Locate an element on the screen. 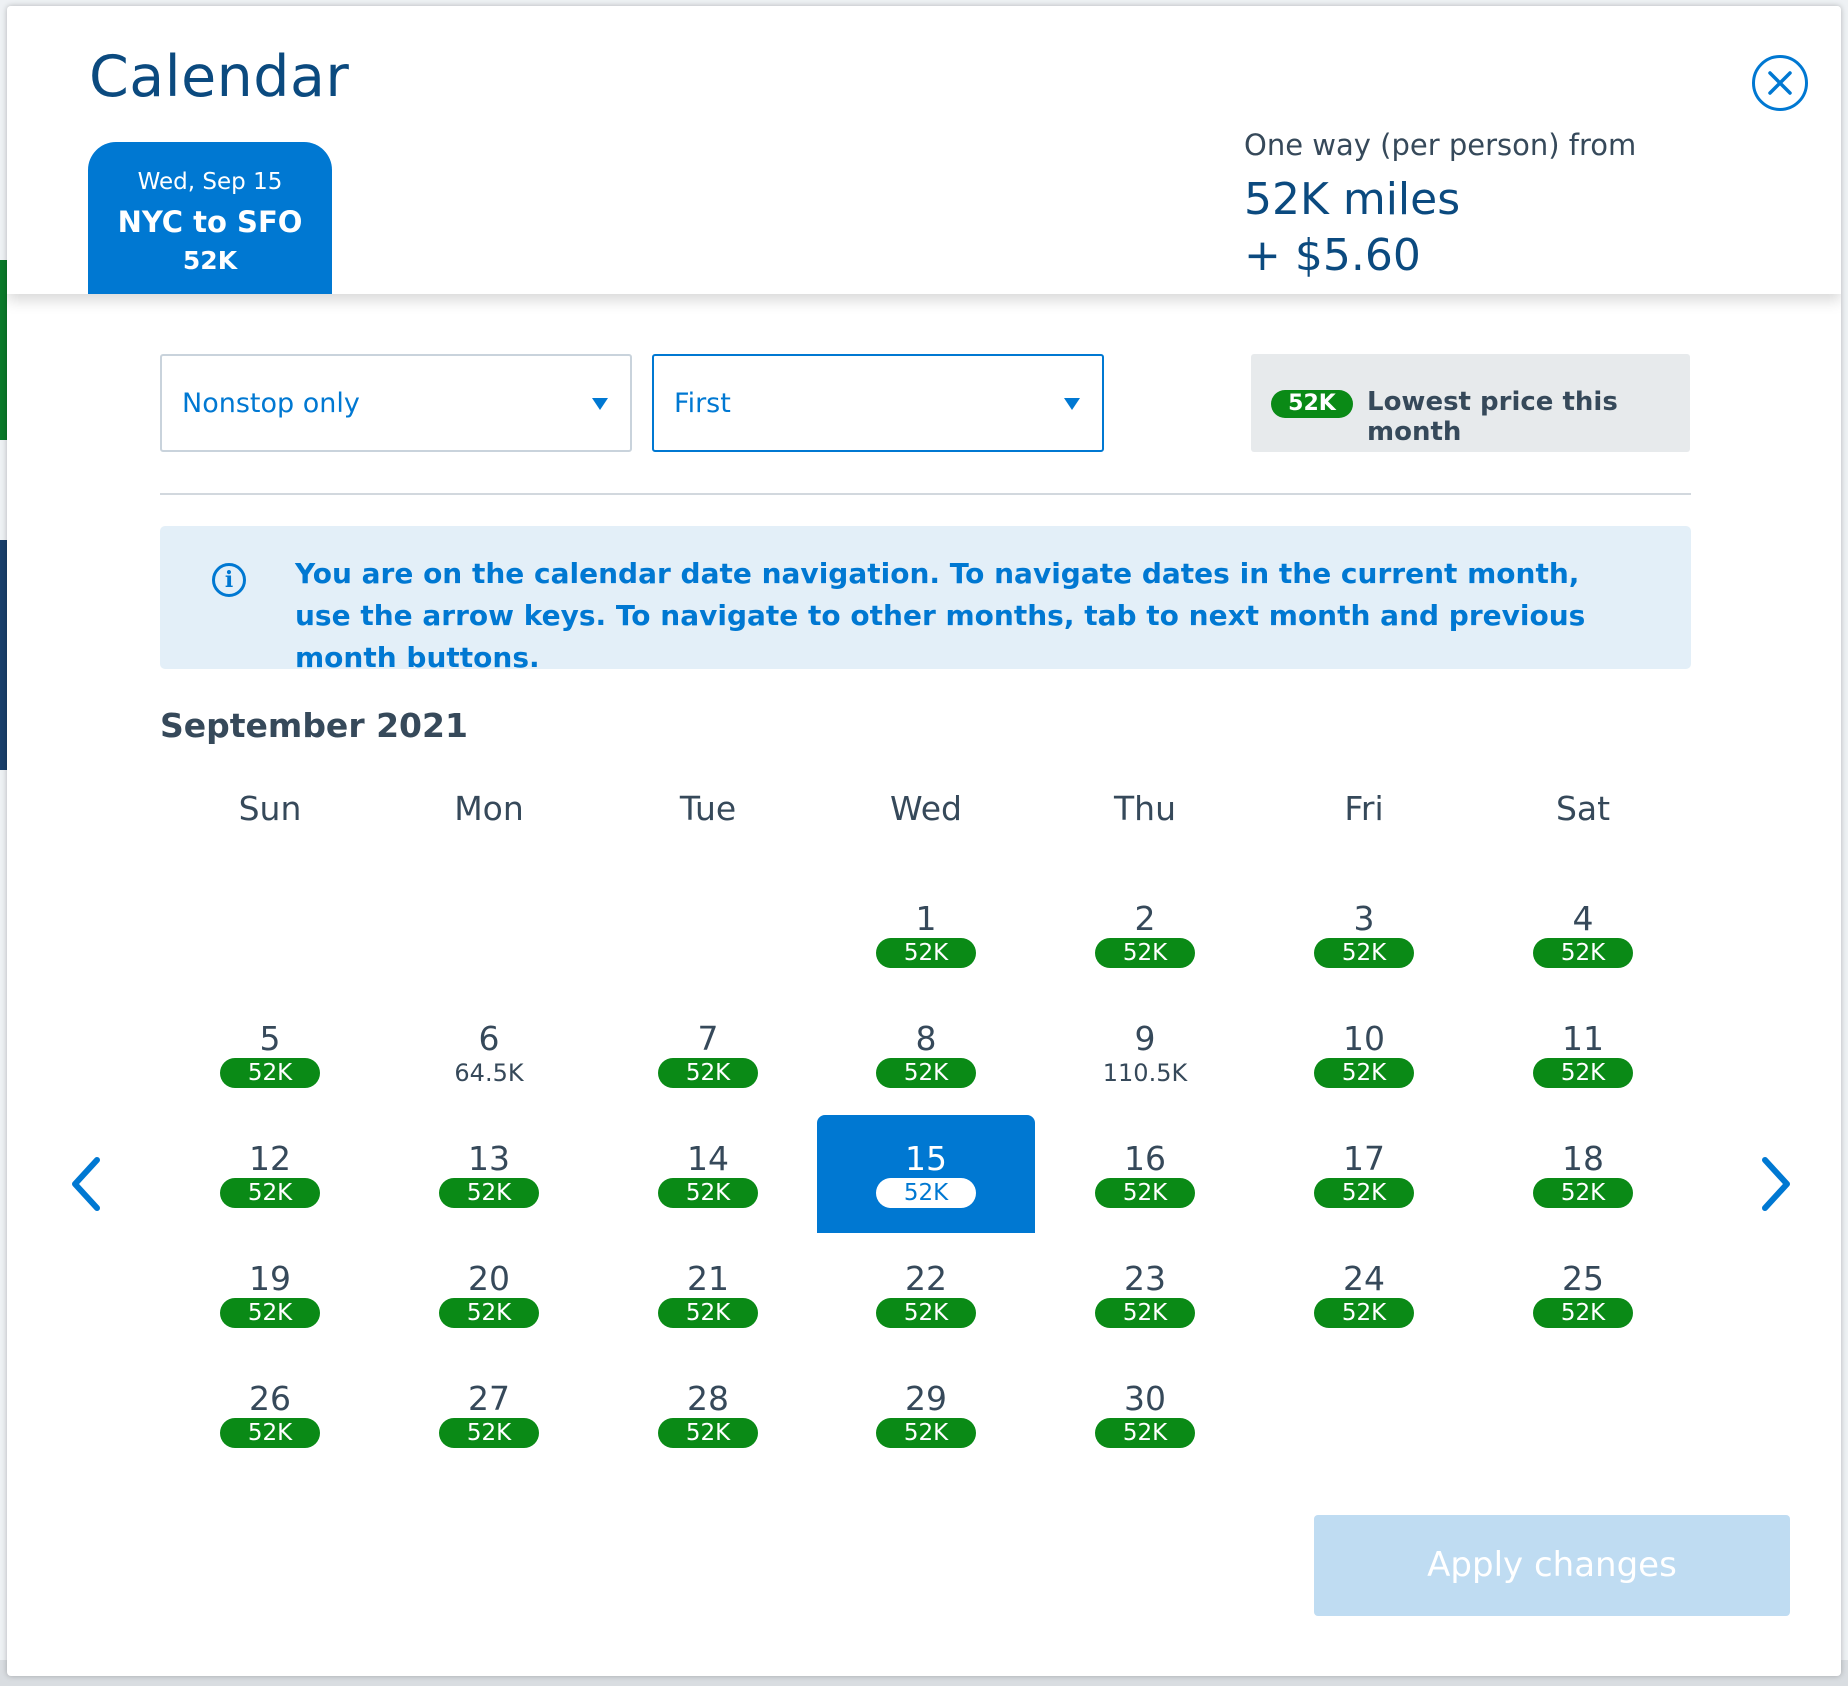  day-cell: 12 52K is located at coordinates (270, 1174).